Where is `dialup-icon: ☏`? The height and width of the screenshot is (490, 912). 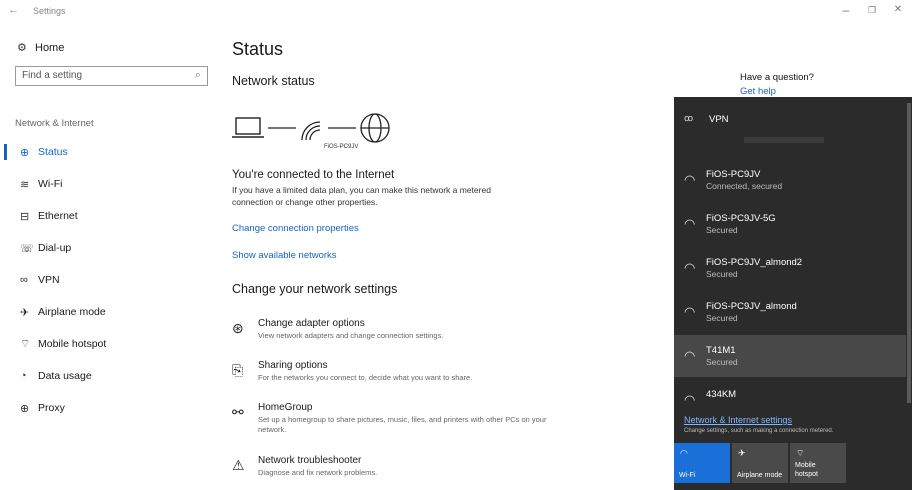
dialup-icon: ☏ is located at coordinates (27, 248).